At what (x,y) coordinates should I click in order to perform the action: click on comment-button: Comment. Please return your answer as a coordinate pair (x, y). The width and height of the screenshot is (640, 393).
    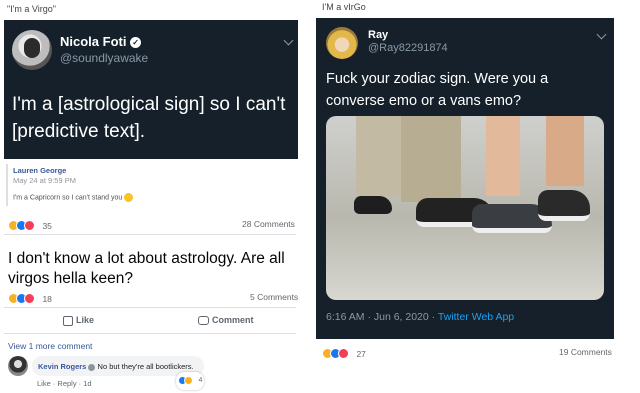
    Looking at the image, I should click on (226, 320).